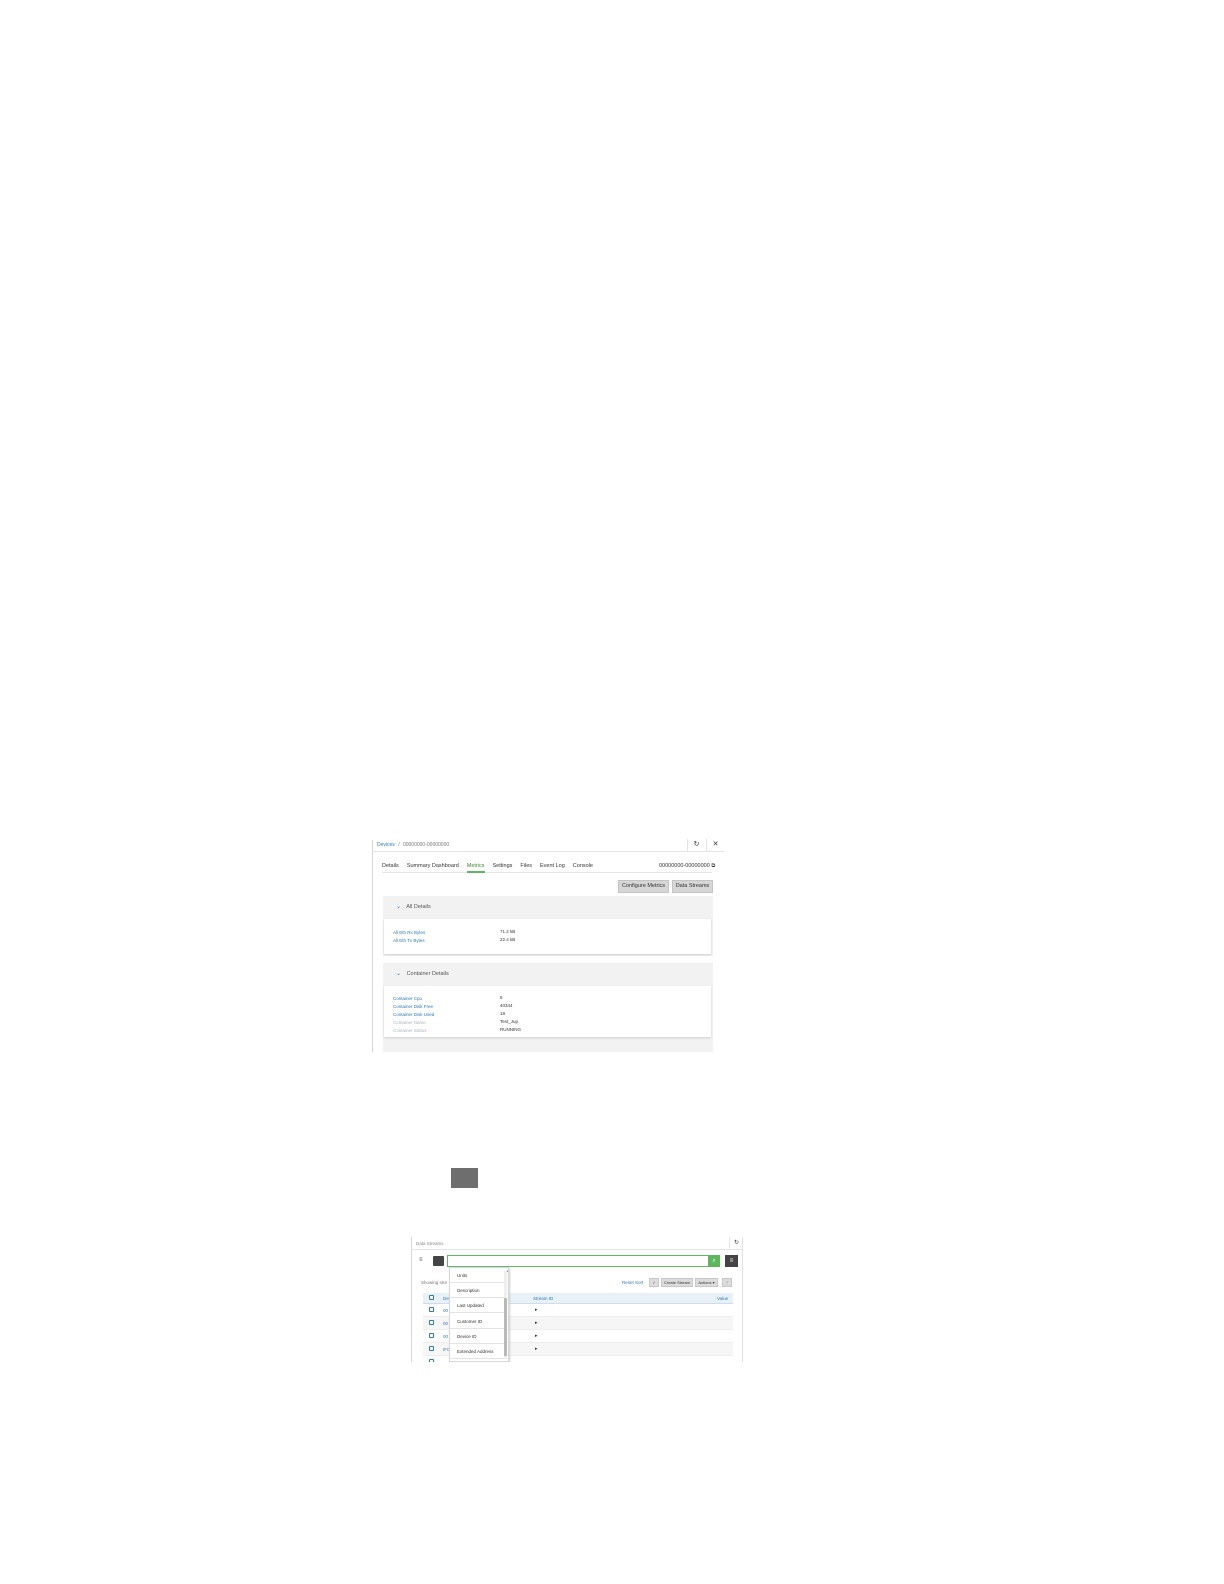 Image resolution: width=1224 pixels, height=1584 pixels. Describe the element at coordinates (409, 940) in the screenshot. I see `metric-key: All Eth Tx Bytes` at that location.